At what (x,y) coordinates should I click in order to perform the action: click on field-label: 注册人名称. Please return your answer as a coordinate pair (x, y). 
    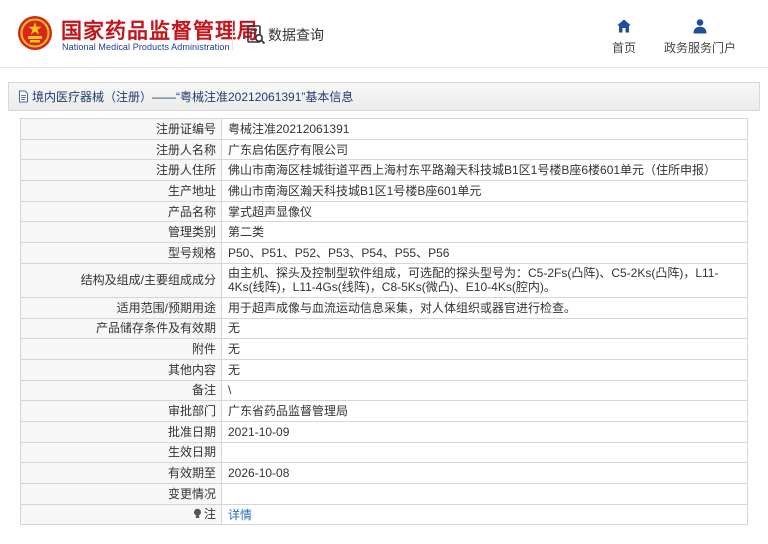
    Looking at the image, I should click on (121, 149).